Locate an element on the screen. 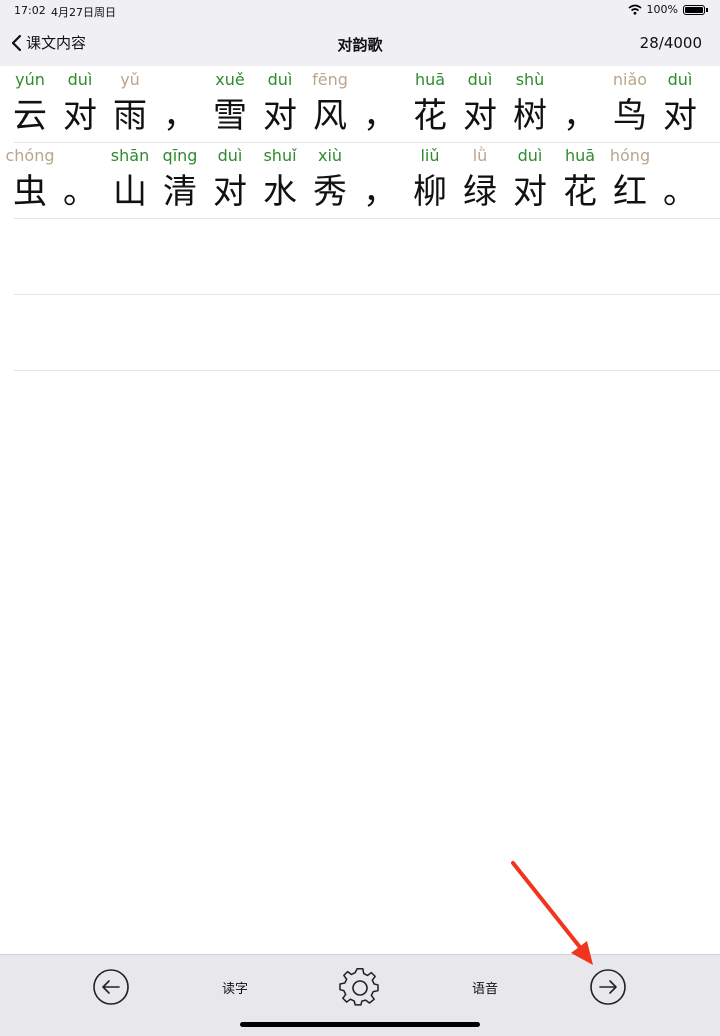 The image size is (720, 1036). hanzi: 秀 is located at coordinates (330, 192).